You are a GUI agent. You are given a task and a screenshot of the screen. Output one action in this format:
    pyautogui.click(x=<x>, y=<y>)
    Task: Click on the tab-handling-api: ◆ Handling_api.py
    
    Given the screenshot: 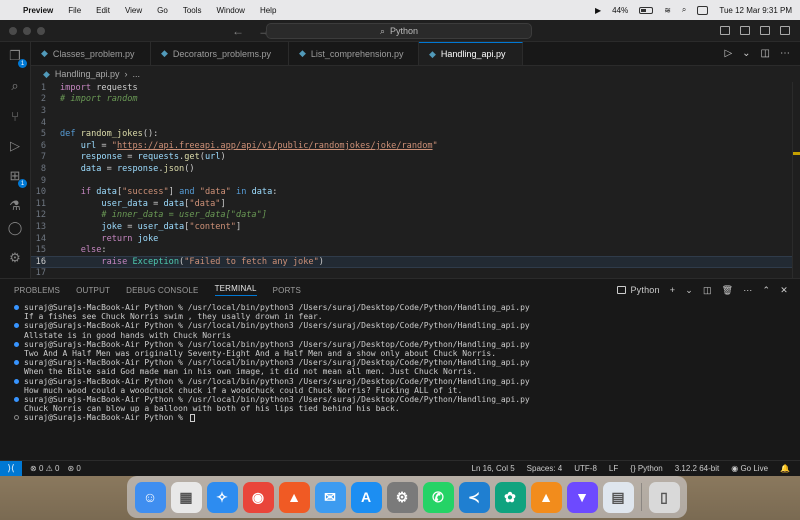 What is the action you would take?
    pyautogui.click(x=471, y=53)
    